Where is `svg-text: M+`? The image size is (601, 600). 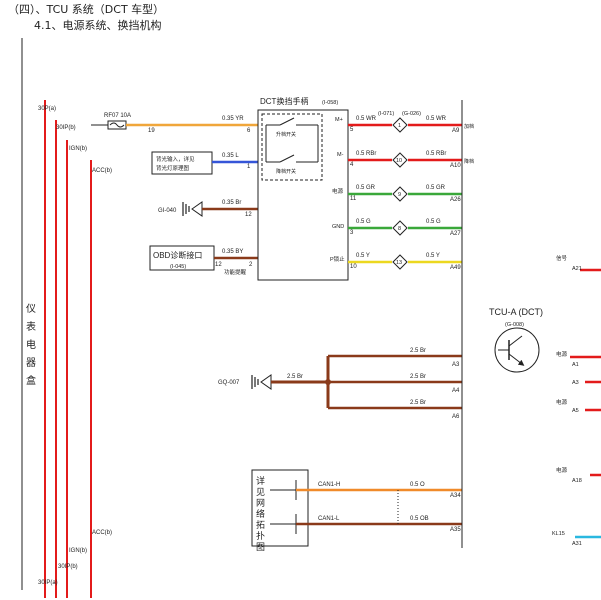
svg-text: M+ is located at coordinates (339, 120).